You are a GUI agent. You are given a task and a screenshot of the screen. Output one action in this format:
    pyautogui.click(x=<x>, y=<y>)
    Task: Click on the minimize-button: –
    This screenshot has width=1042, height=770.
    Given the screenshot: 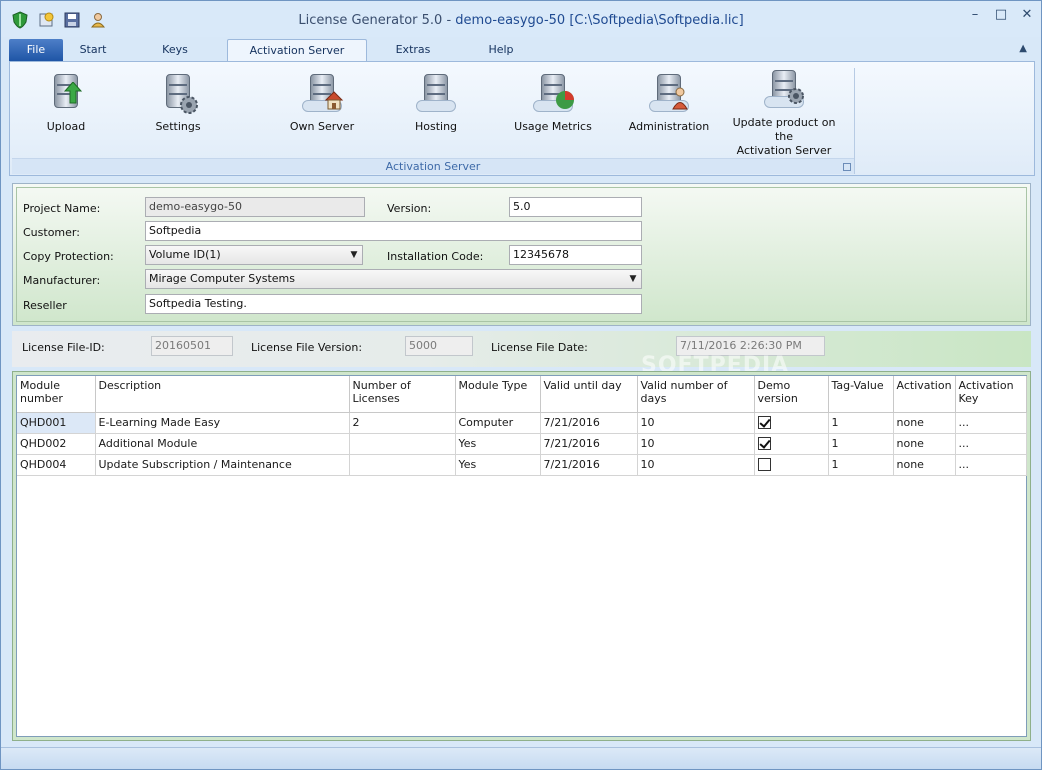 What is the action you would take?
    pyautogui.click(x=975, y=15)
    